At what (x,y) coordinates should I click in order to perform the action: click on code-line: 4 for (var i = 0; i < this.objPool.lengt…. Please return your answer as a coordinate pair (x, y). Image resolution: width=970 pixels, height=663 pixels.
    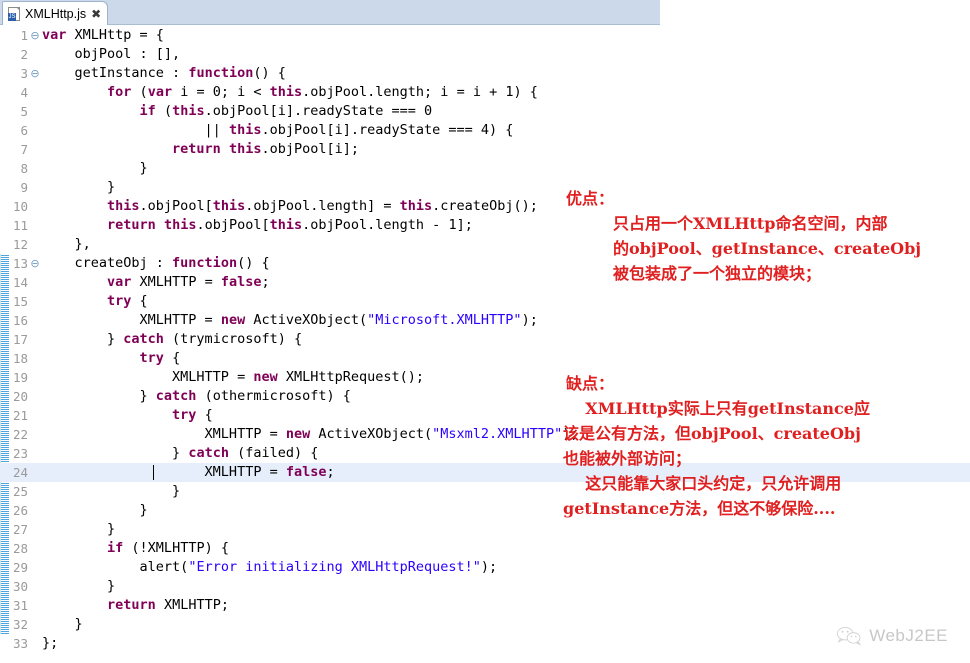
    Looking at the image, I should click on (485, 92).